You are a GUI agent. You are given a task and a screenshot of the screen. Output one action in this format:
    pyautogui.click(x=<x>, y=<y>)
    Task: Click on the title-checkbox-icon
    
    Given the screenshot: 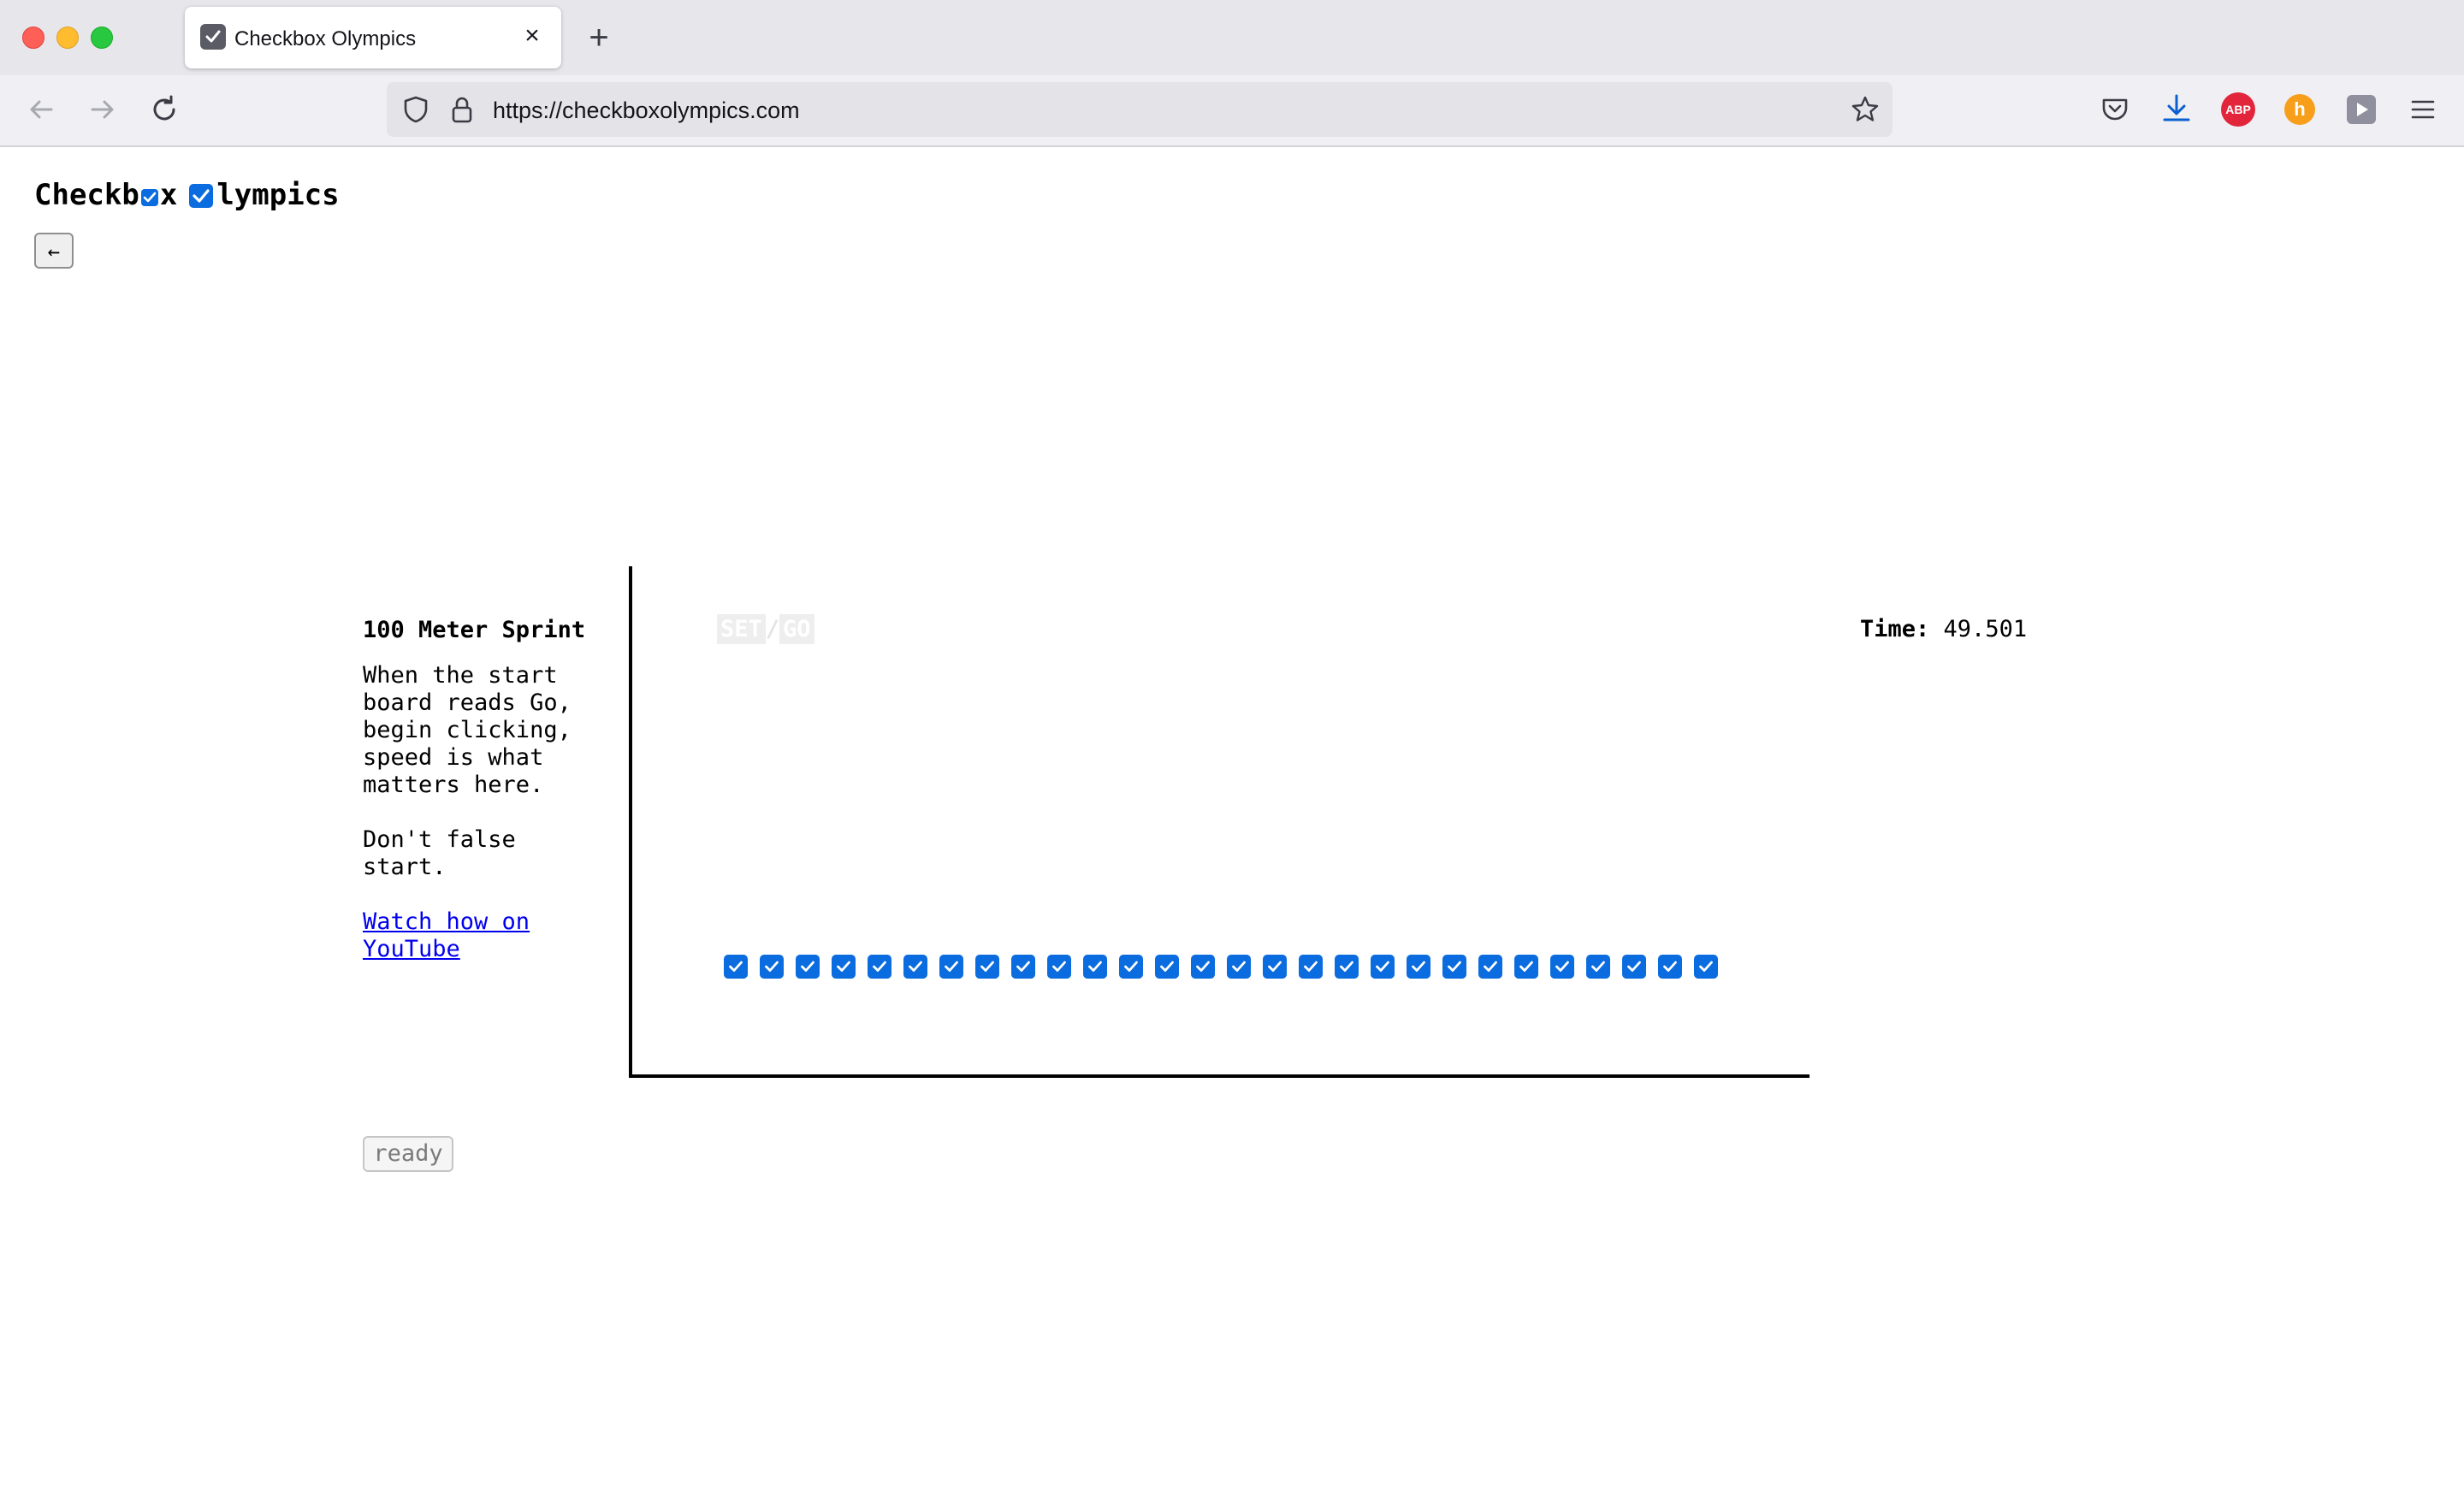 What is the action you would take?
    pyautogui.click(x=149, y=197)
    